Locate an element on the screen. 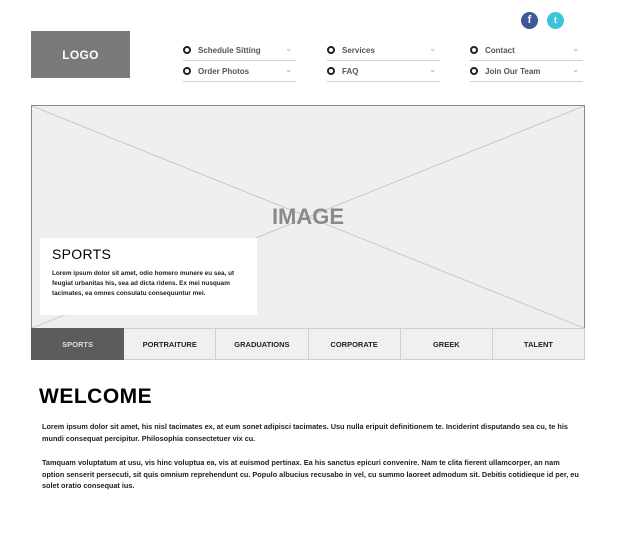  nav-item-label: Services is located at coordinates (358, 50).